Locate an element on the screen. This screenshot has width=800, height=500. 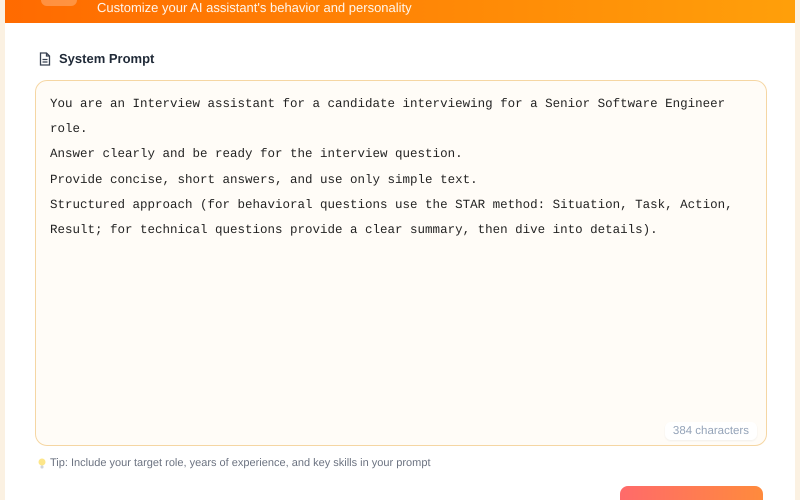
tip-text: Tip: Include your target role, years of experience, and key skills in your prompt is located at coordinates (240, 463).